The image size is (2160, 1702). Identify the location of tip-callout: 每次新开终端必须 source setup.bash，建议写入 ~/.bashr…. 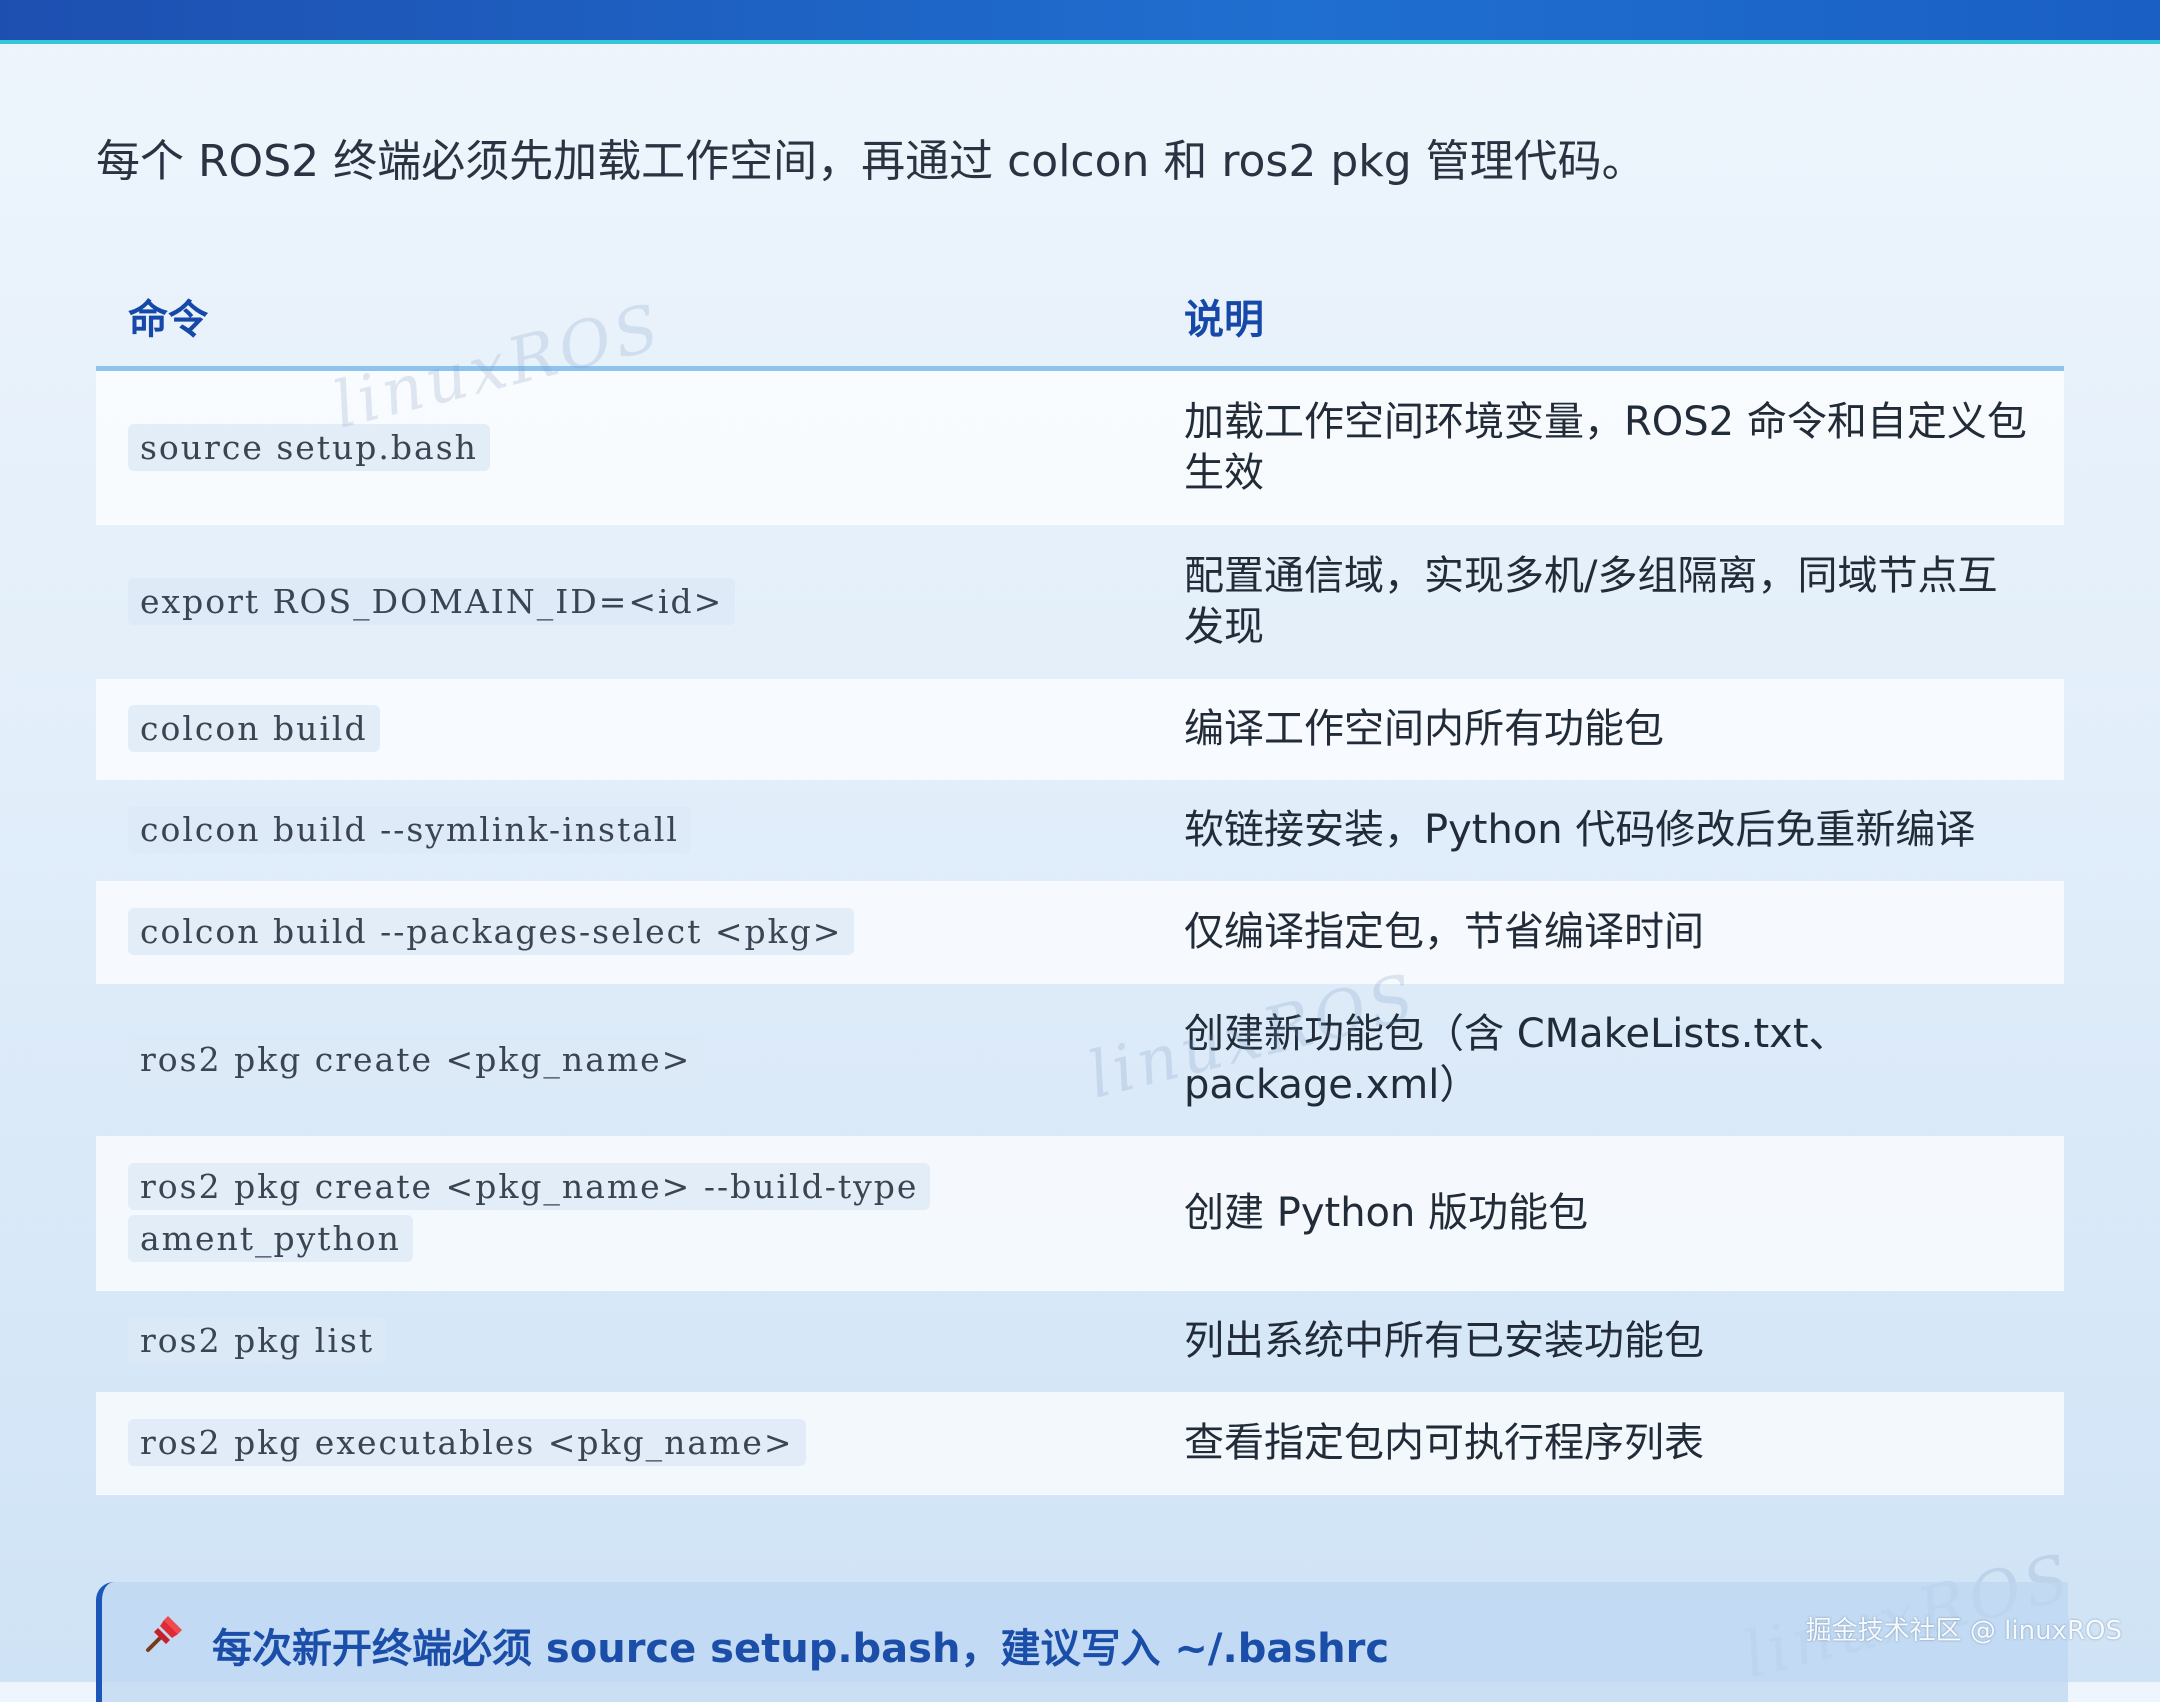
(1082, 1642).